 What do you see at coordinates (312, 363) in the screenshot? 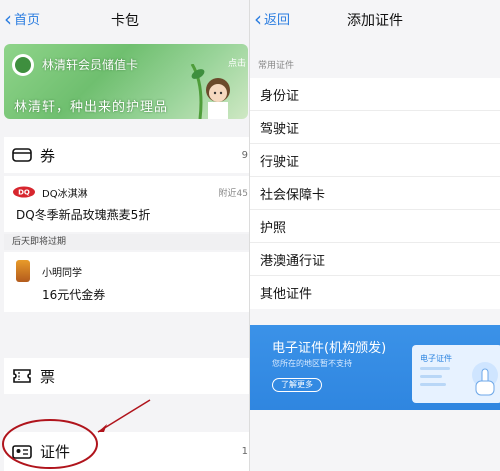
I see `banner-subtitle: 您所在的地区暂不支持` at bounding box center [312, 363].